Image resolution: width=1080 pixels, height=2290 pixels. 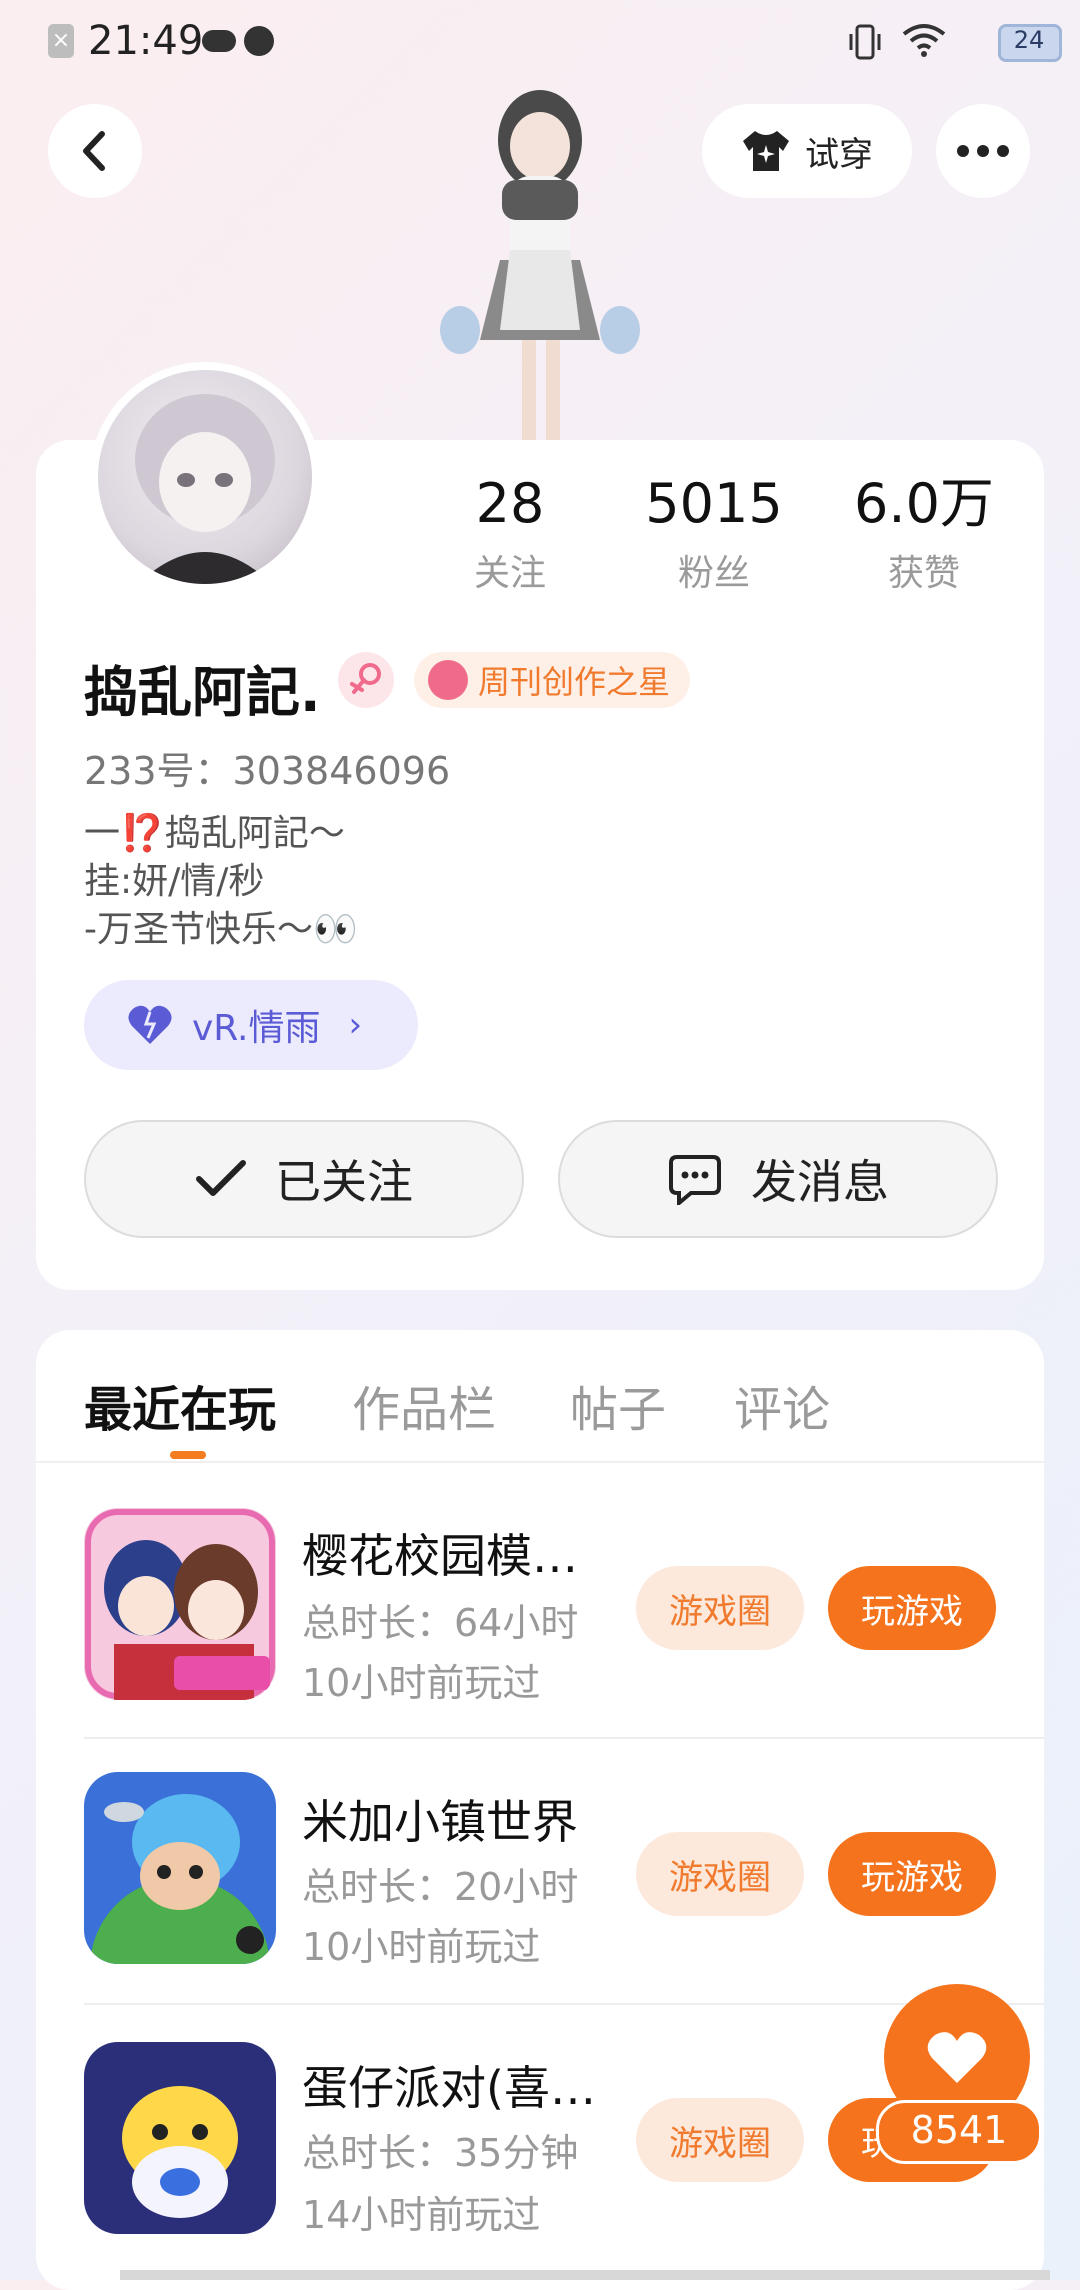 I want to click on game-duration: 总时长：64小时, so click(x=440, y=1623).